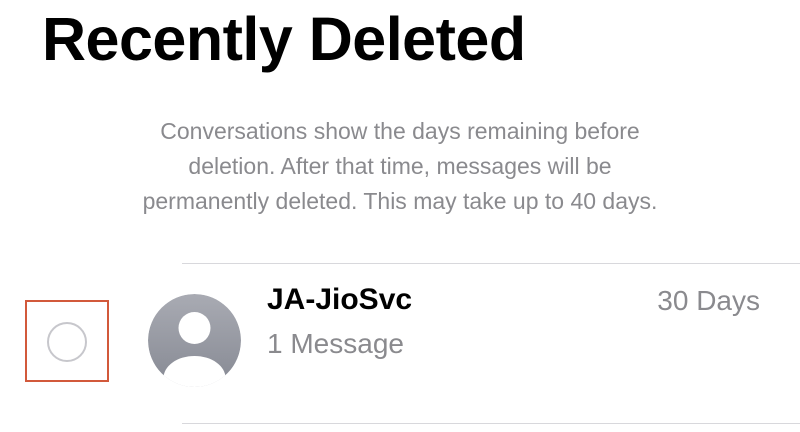 Image resolution: width=800 pixels, height=432 pixels. What do you see at coordinates (284, 39) in the screenshot?
I see `page-title: Recently Deleted` at bounding box center [284, 39].